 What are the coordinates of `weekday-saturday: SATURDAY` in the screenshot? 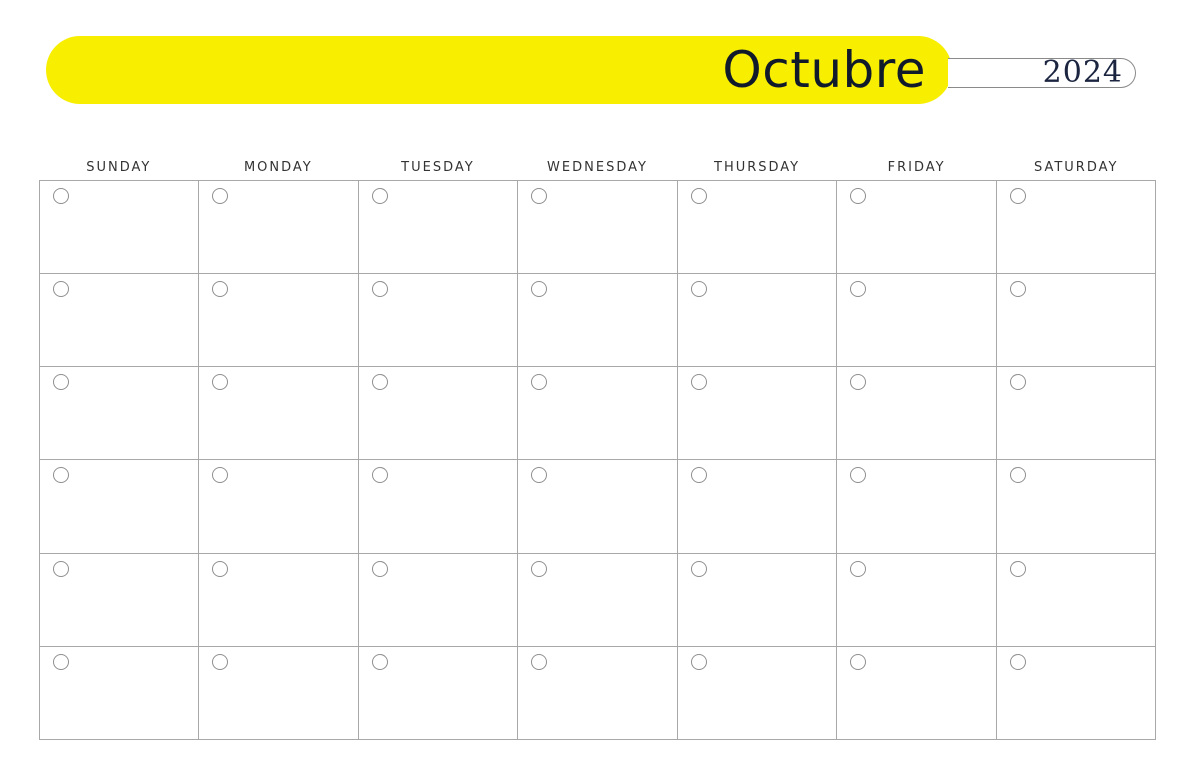 It's located at (1076, 167).